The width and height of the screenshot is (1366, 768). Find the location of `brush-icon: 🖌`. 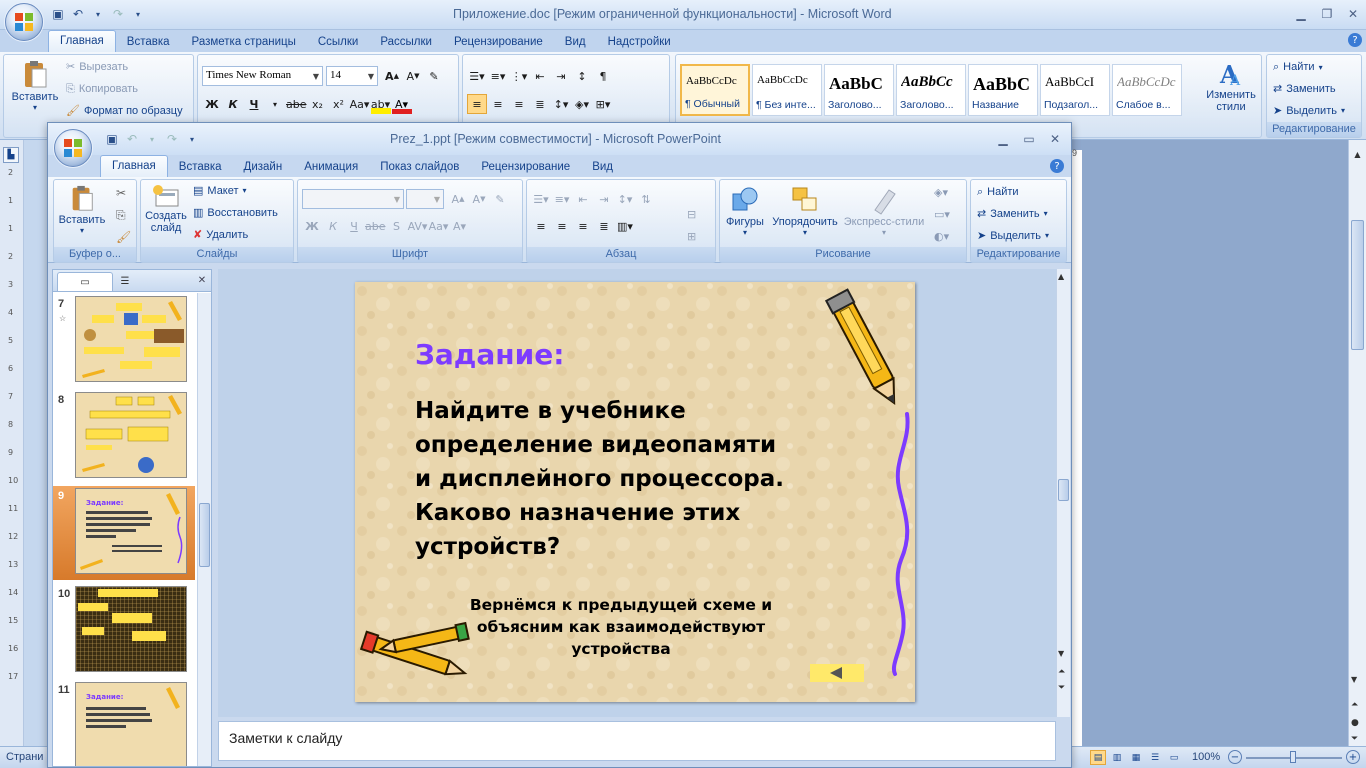

brush-icon: 🖌 is located at coordinates (123, 237).